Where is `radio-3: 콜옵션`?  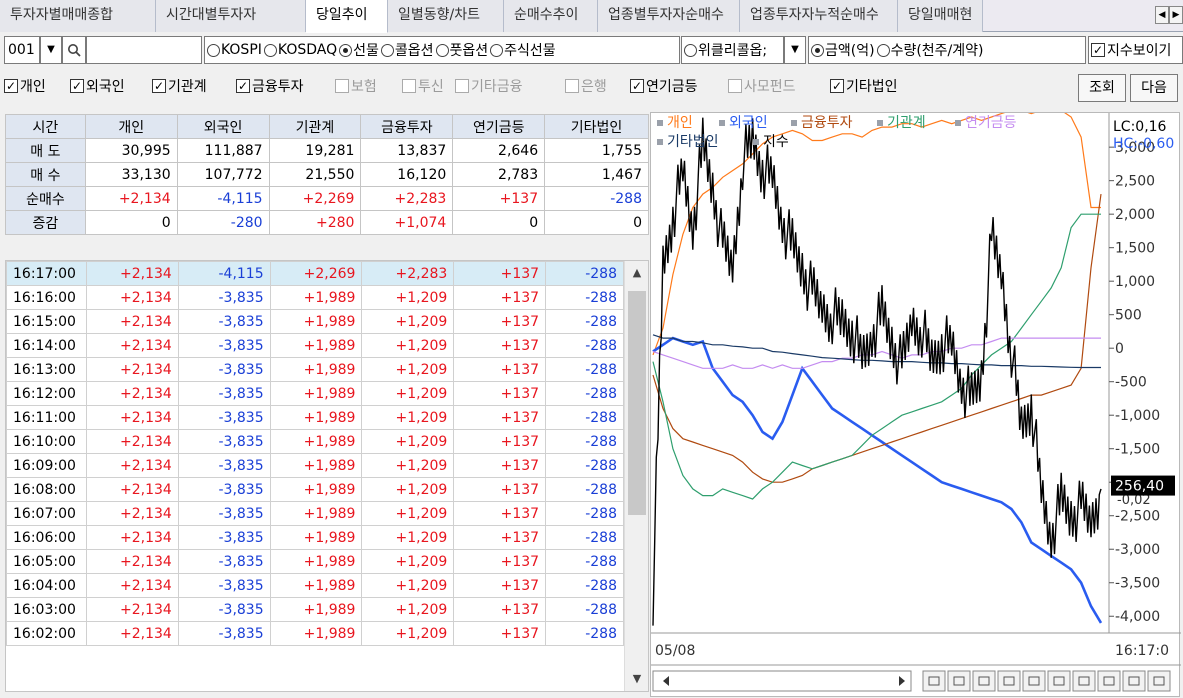 radio-3: 콜옵션 is located at coordinates (407, 50).